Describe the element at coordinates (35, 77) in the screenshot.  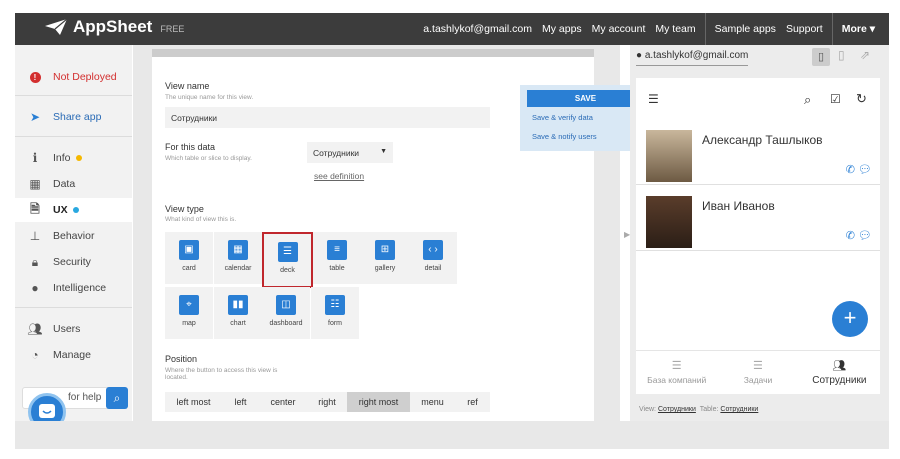
I see `alert-icon: !` at that location.